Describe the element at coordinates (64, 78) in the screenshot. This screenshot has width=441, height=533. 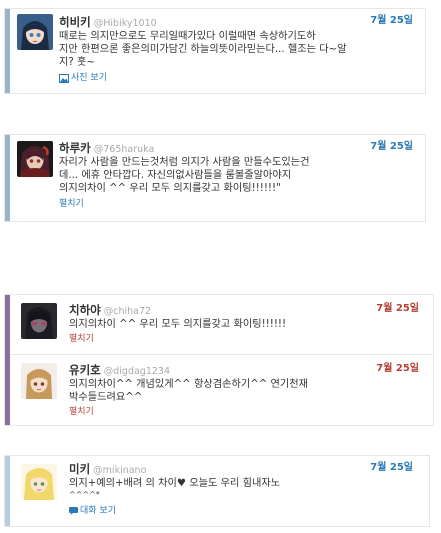
I see `photo-icon` at that location.